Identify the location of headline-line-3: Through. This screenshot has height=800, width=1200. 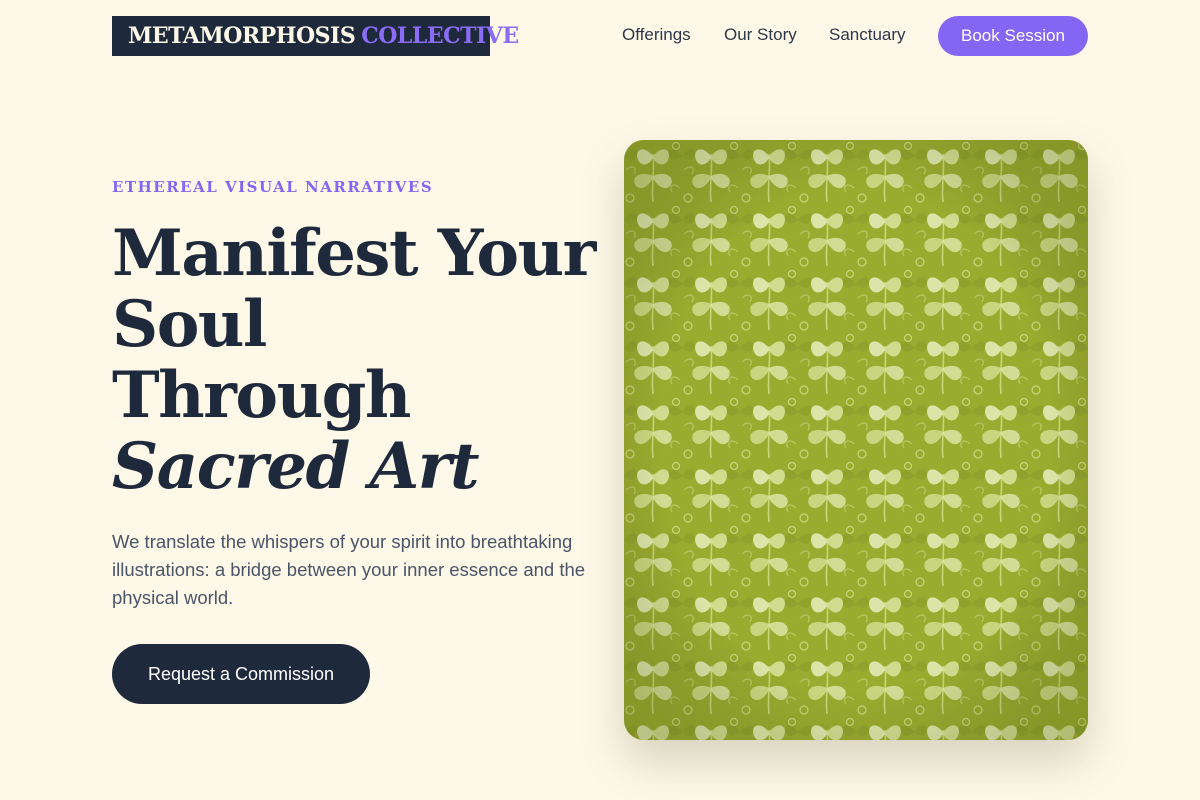
(261, 395).